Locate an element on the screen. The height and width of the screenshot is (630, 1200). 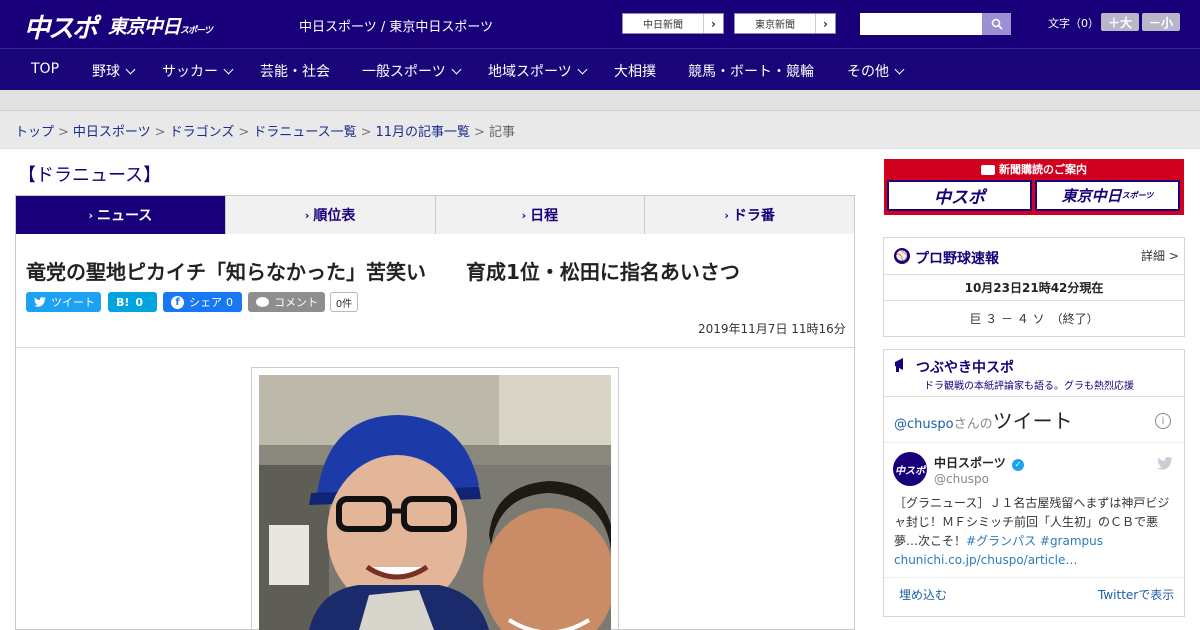
newspaper-icon is located at coordinates (988, 170).